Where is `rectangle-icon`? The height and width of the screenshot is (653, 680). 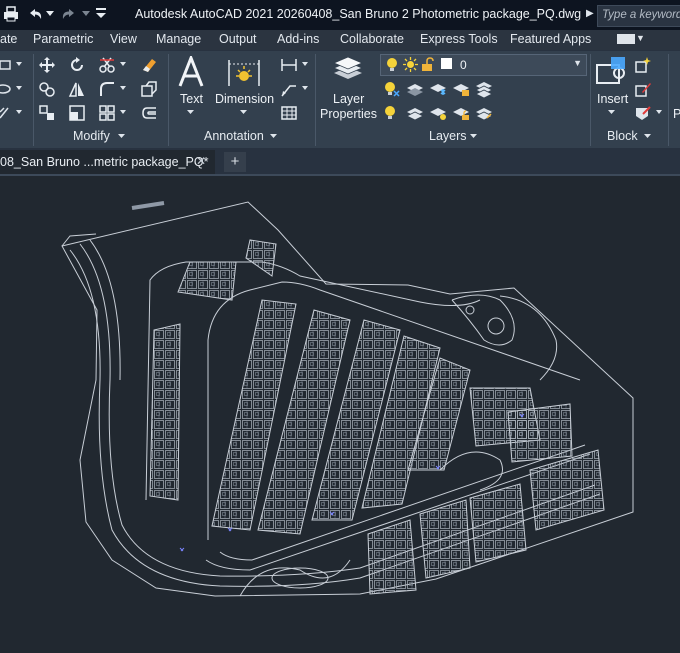
rectangle-icon is located at coordinates (7, 65).